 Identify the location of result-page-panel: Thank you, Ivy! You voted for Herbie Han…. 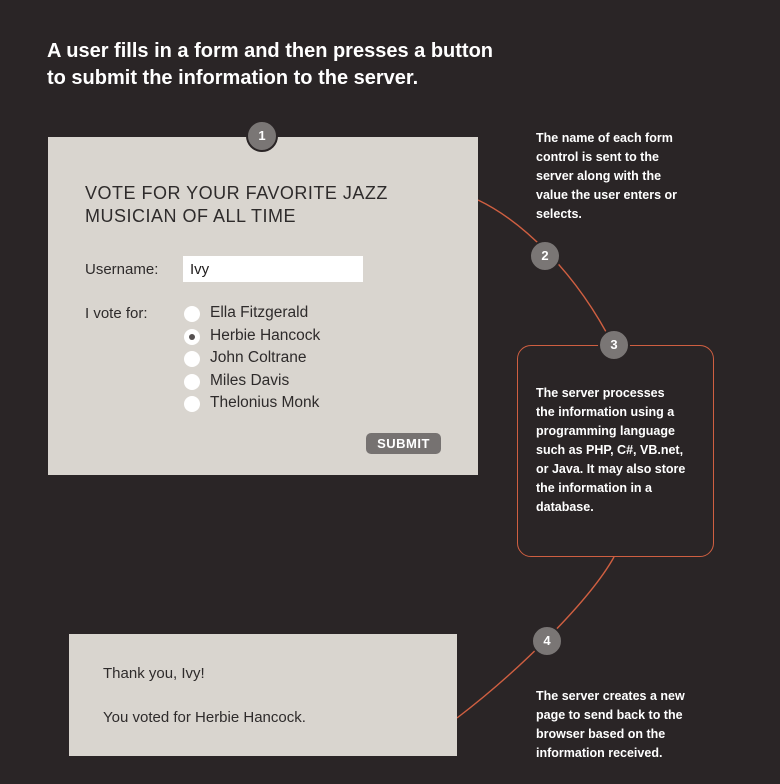
(263, 695).